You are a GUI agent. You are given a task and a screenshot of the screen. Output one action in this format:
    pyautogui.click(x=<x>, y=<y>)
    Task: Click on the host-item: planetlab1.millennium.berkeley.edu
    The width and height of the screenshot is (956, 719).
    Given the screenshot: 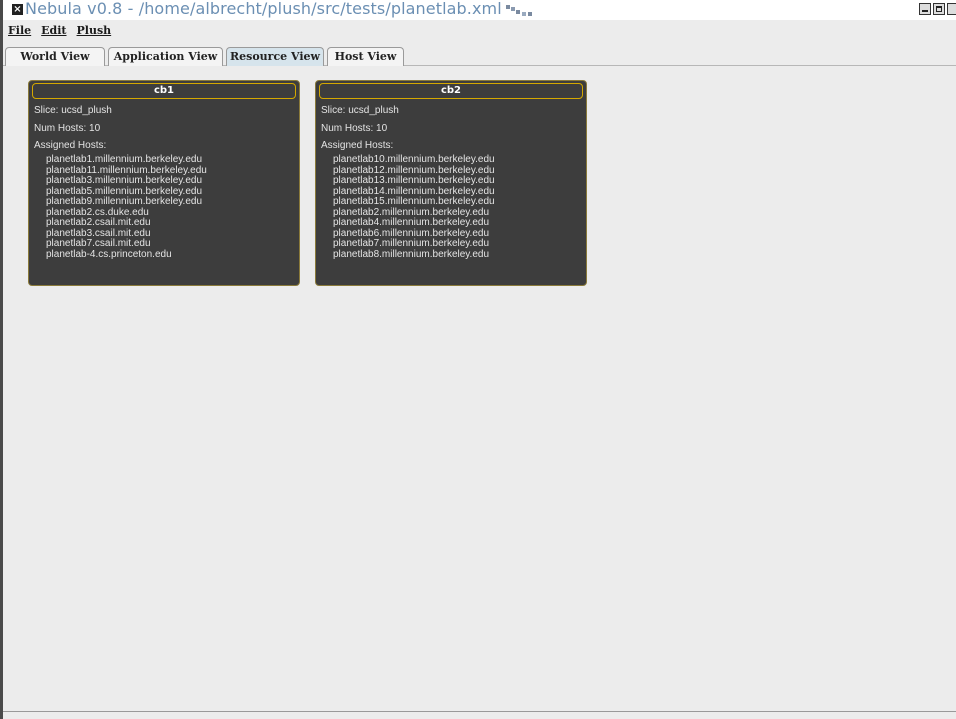 What is the action you would take?
    pyautogui.click(x=124, y=159)
    